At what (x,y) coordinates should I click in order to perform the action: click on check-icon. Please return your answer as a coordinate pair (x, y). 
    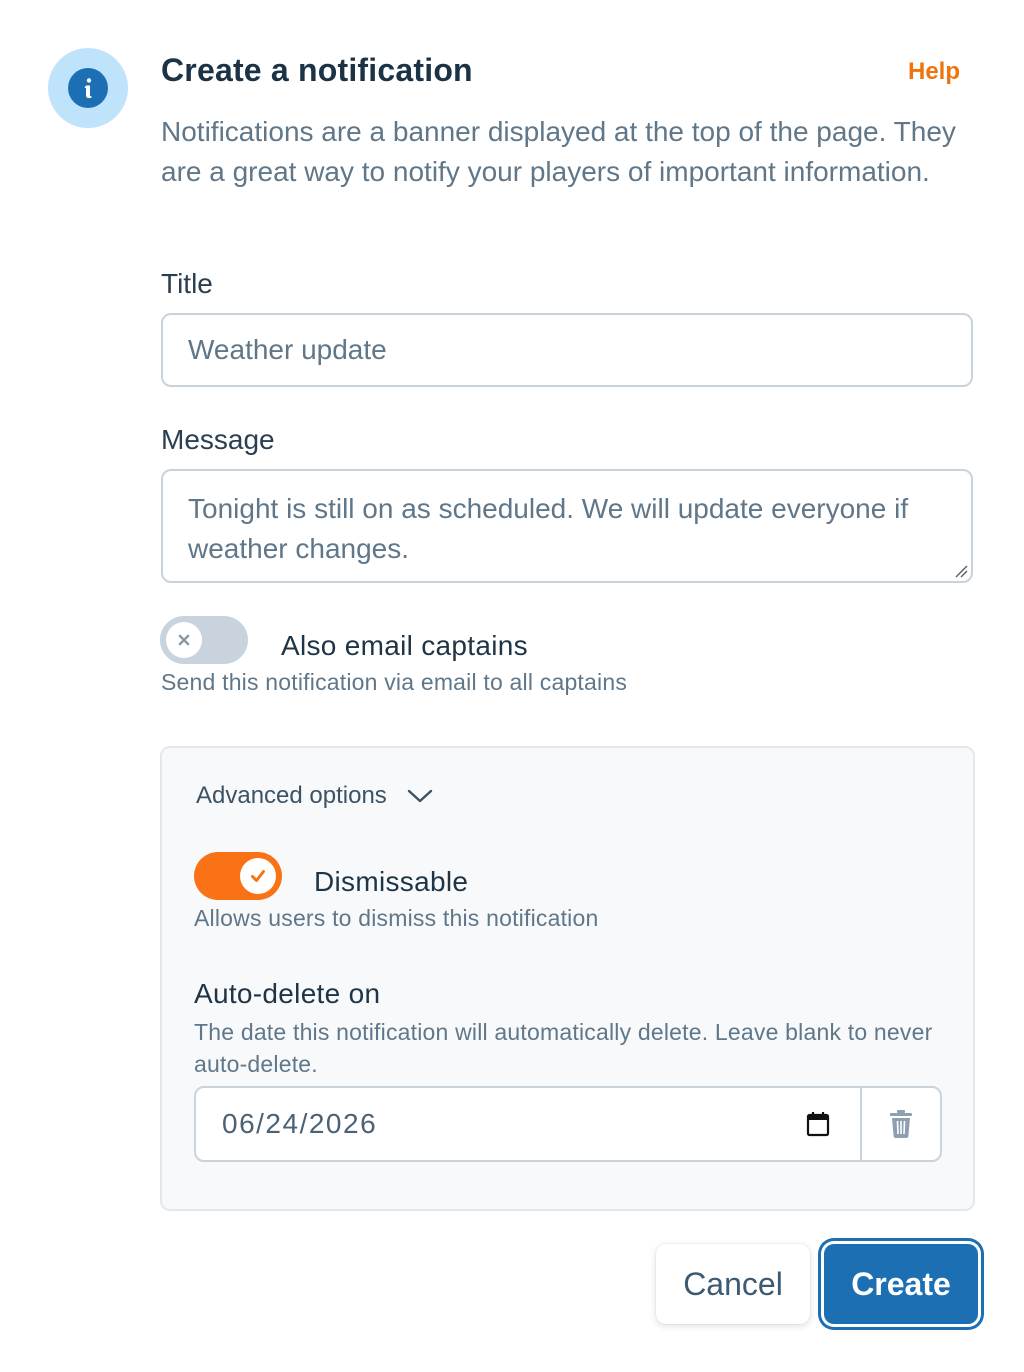
    Looking at the image, I should click on (258, 876).